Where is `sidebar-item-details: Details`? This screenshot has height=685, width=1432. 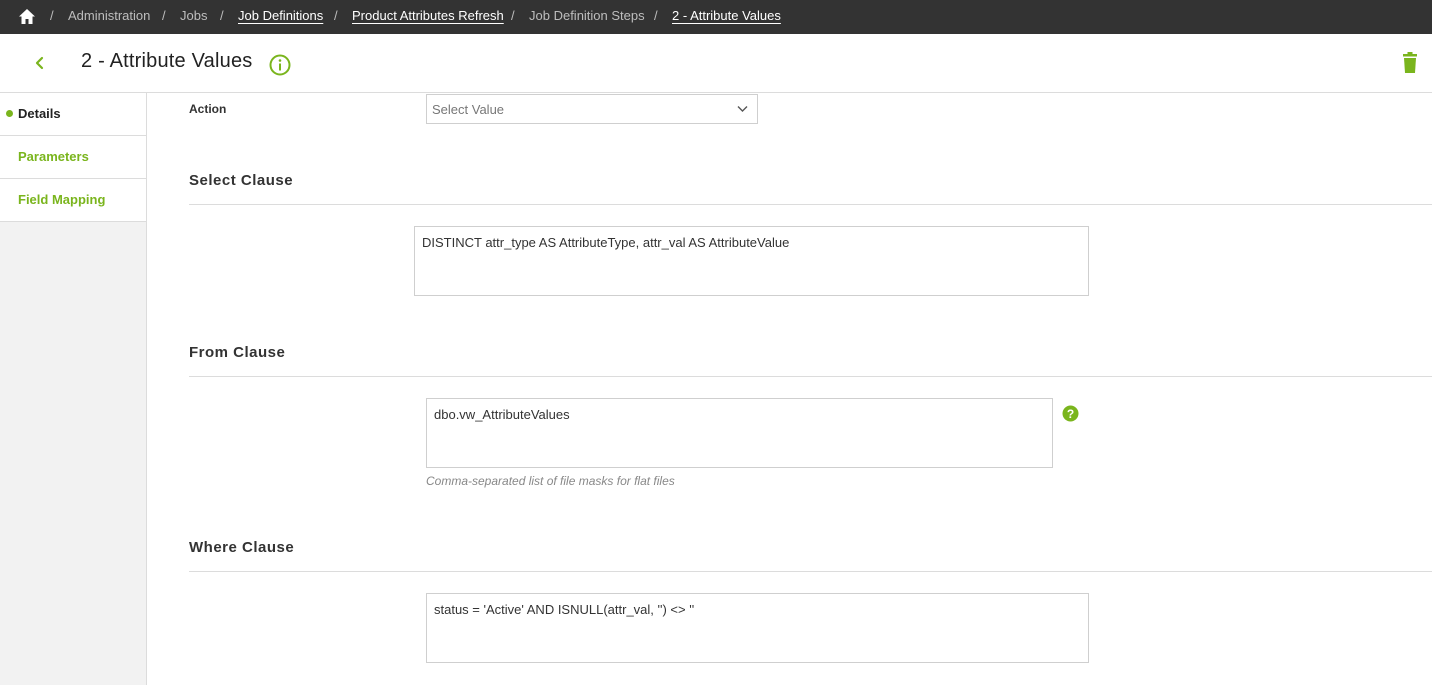
sidebar-item-details: Details is located at coordinates (73, 114).